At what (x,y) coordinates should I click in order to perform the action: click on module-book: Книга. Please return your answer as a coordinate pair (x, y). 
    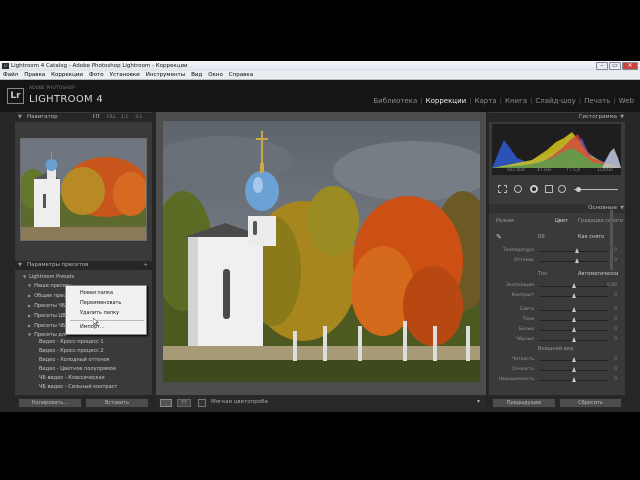
    Looking at the image, I should click on (516, 101).